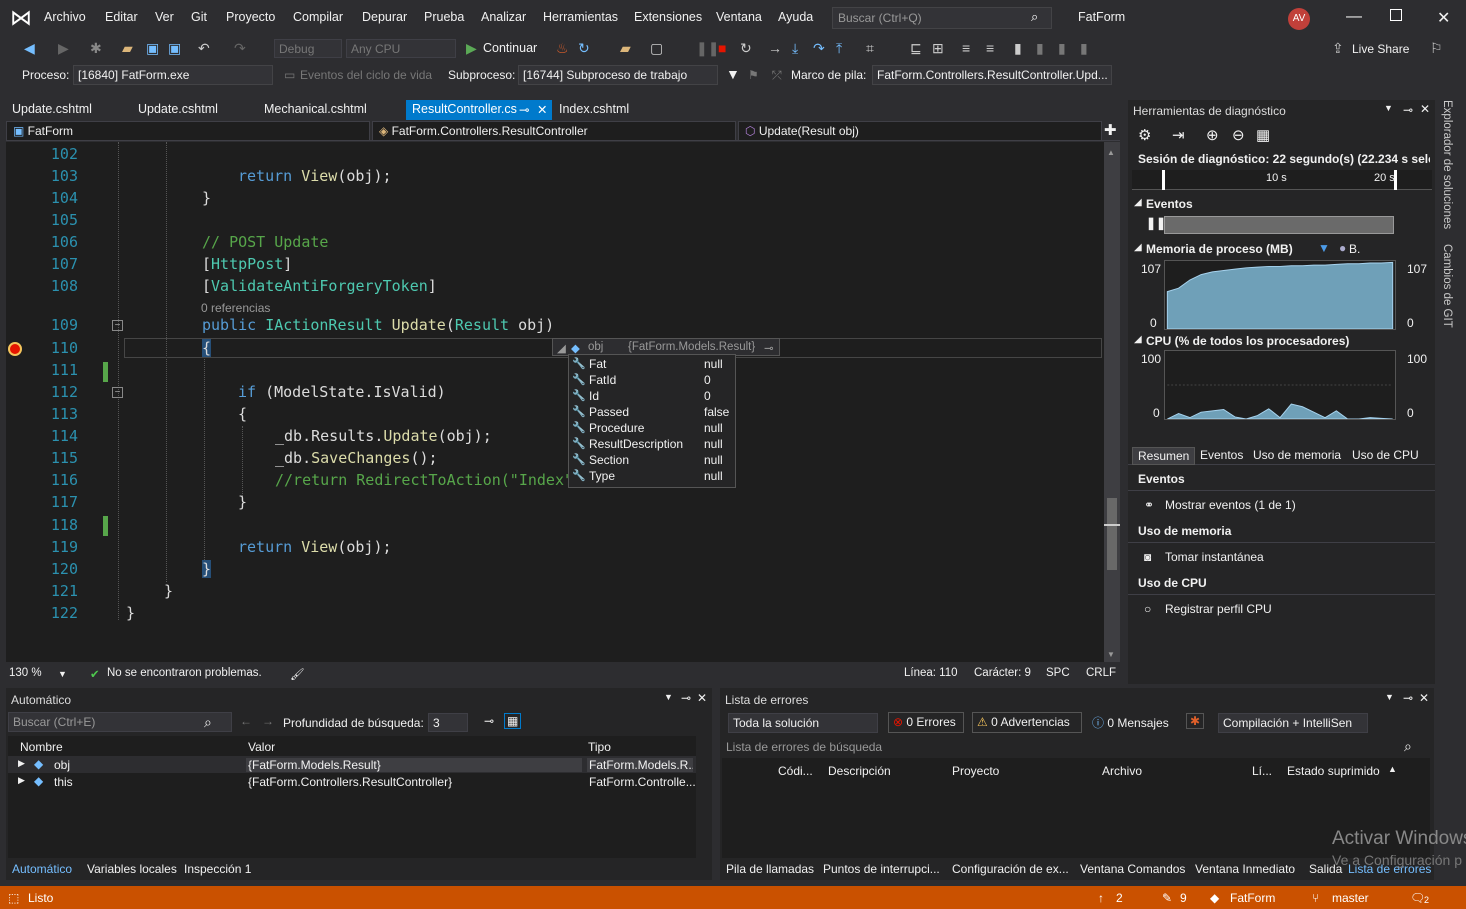  Describe the element at coordinates (178, 110) in the screenshot. I see `tab-update-cshtml-2: Update.cshtml` at that location.